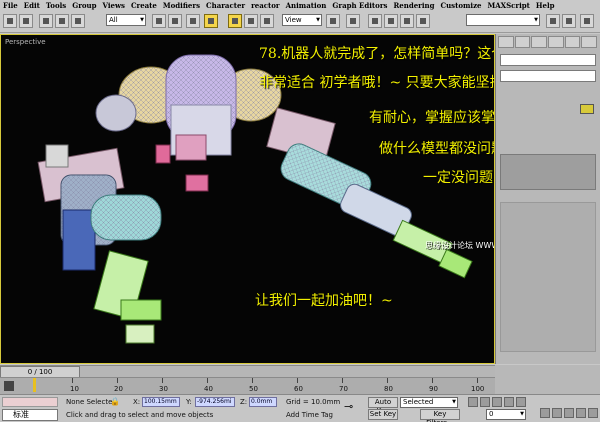 This screenshot has height=422, width=600. I want to click on menu-group: Group, so click(84, 5).